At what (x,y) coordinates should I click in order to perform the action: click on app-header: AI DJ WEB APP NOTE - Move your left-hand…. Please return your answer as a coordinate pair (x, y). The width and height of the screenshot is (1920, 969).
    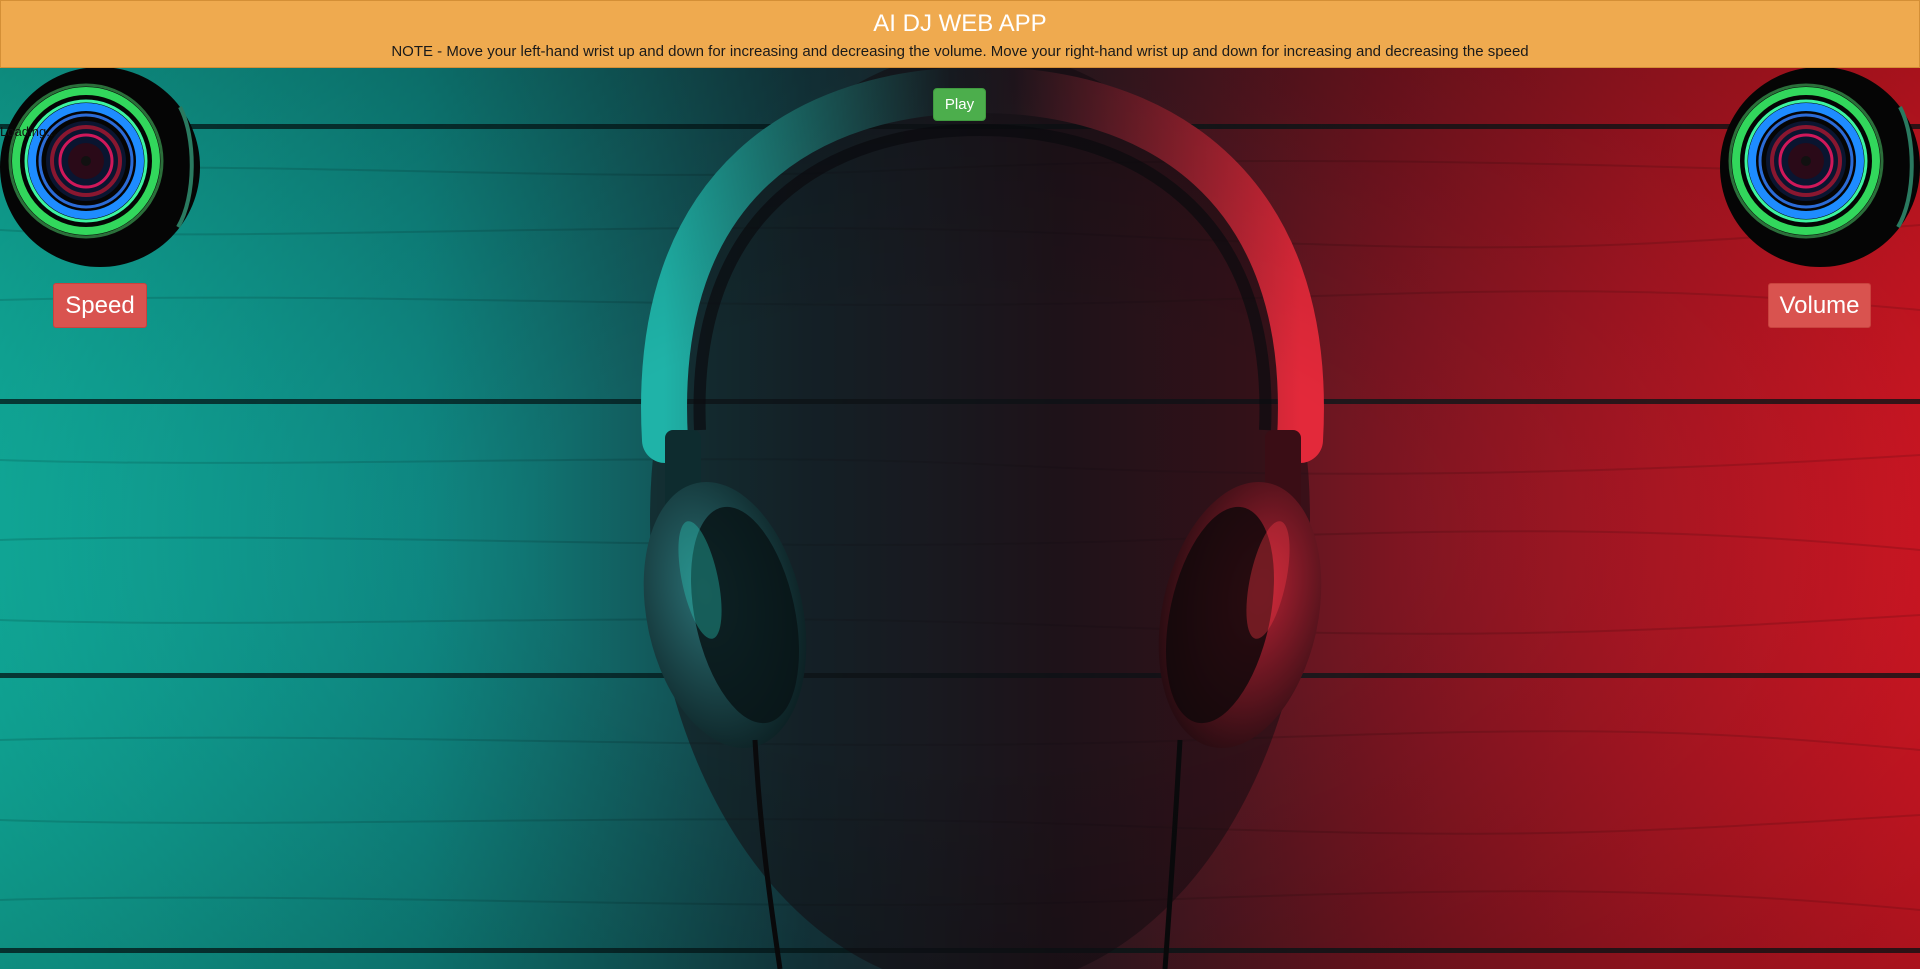
    Looking at the image, I should click on (960, 34).